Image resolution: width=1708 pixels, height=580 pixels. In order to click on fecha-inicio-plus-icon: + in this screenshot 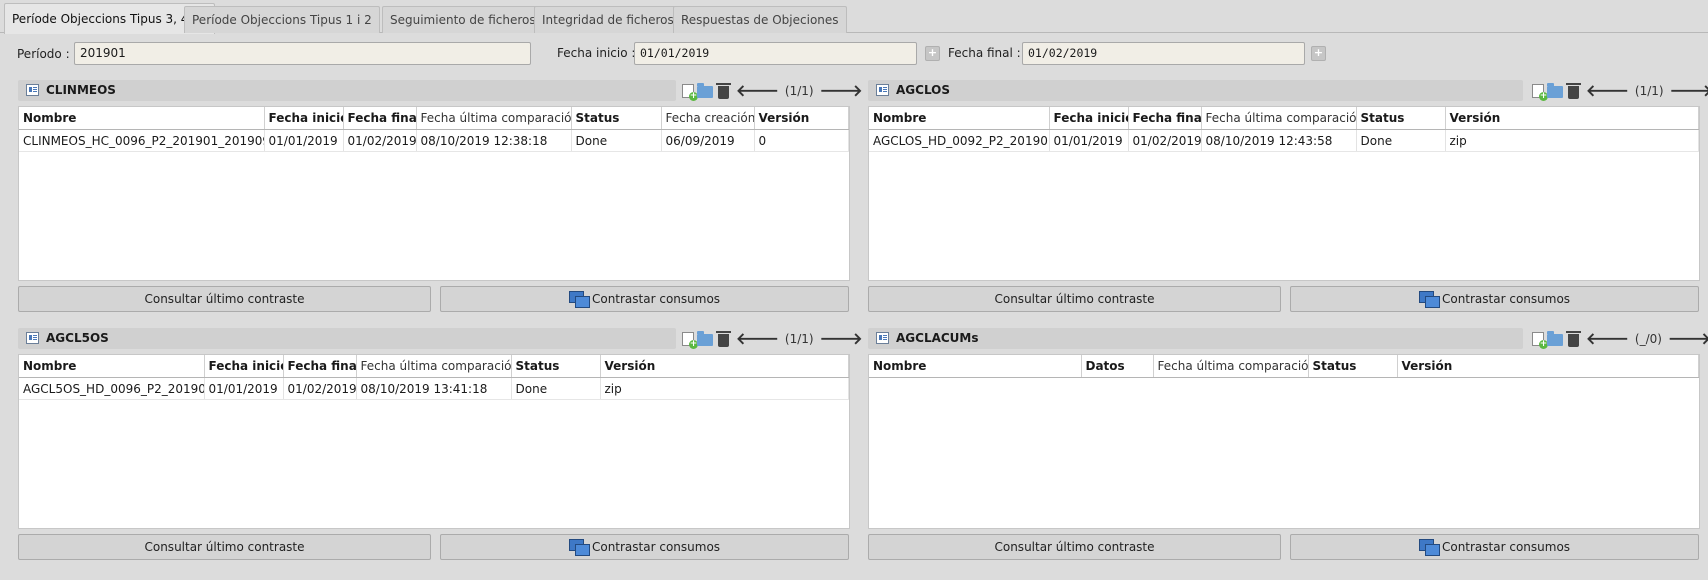, I will do `click(932, 53)`.